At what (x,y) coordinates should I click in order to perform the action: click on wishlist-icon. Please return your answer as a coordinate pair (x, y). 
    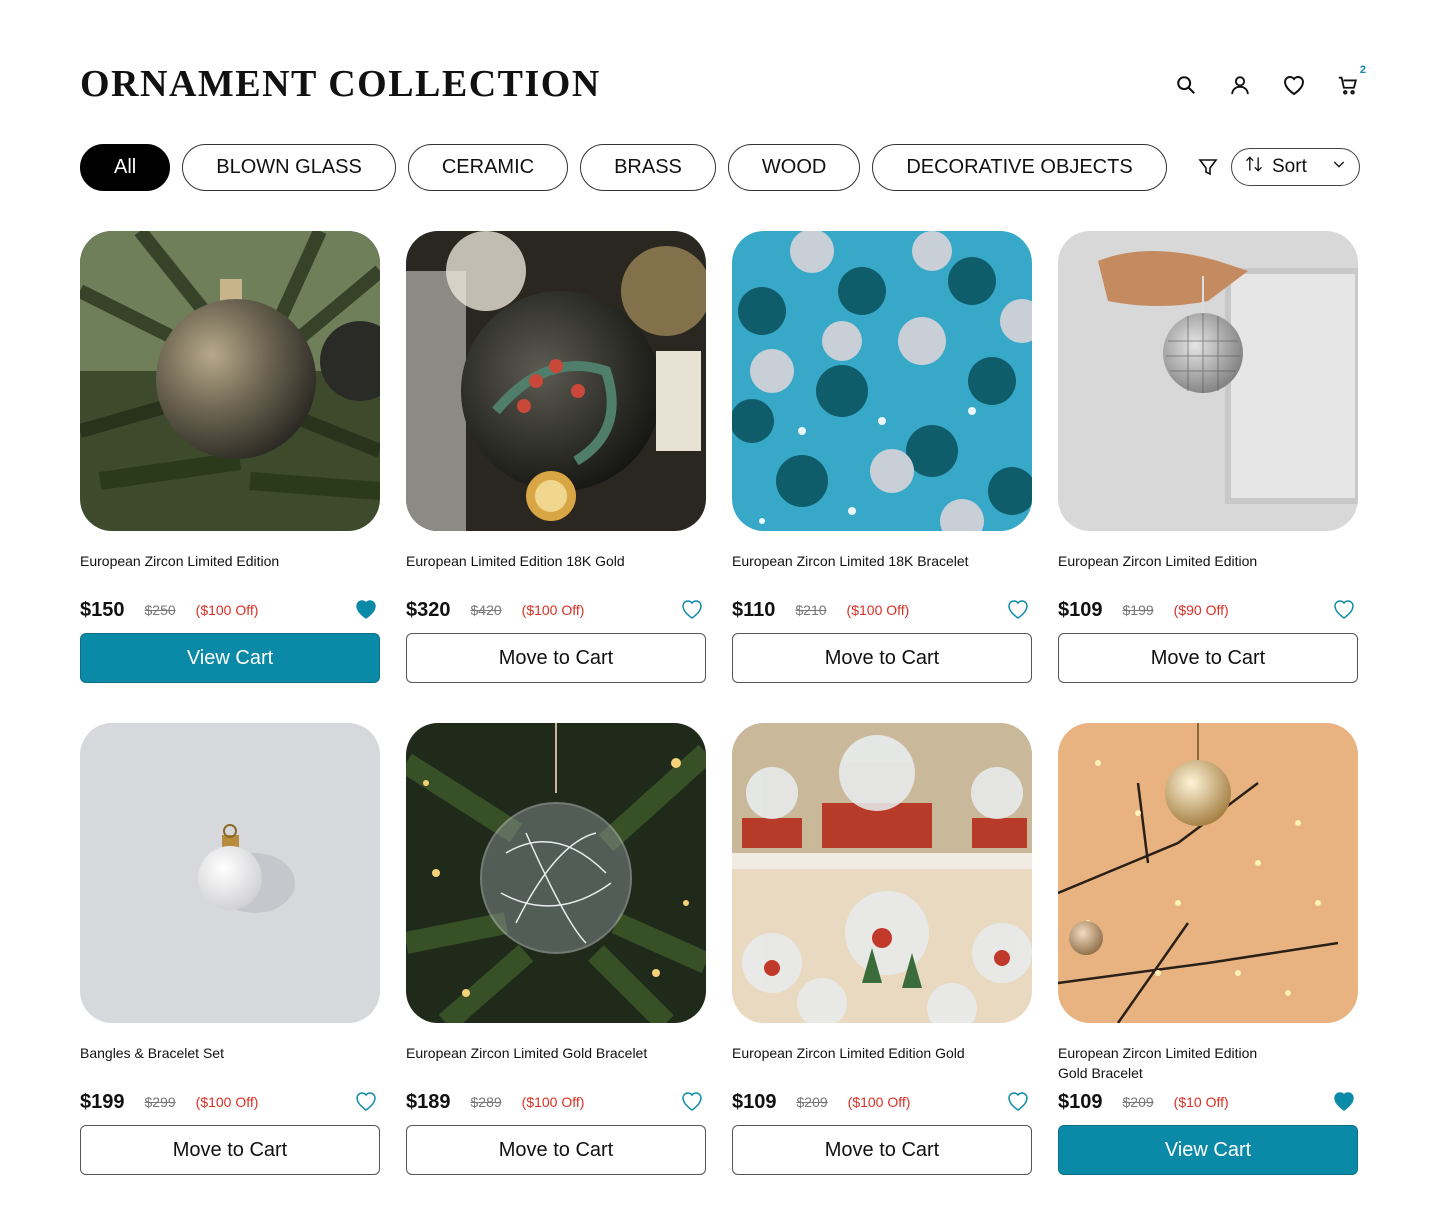
    Looking at the image, I should click on (1294, 85).